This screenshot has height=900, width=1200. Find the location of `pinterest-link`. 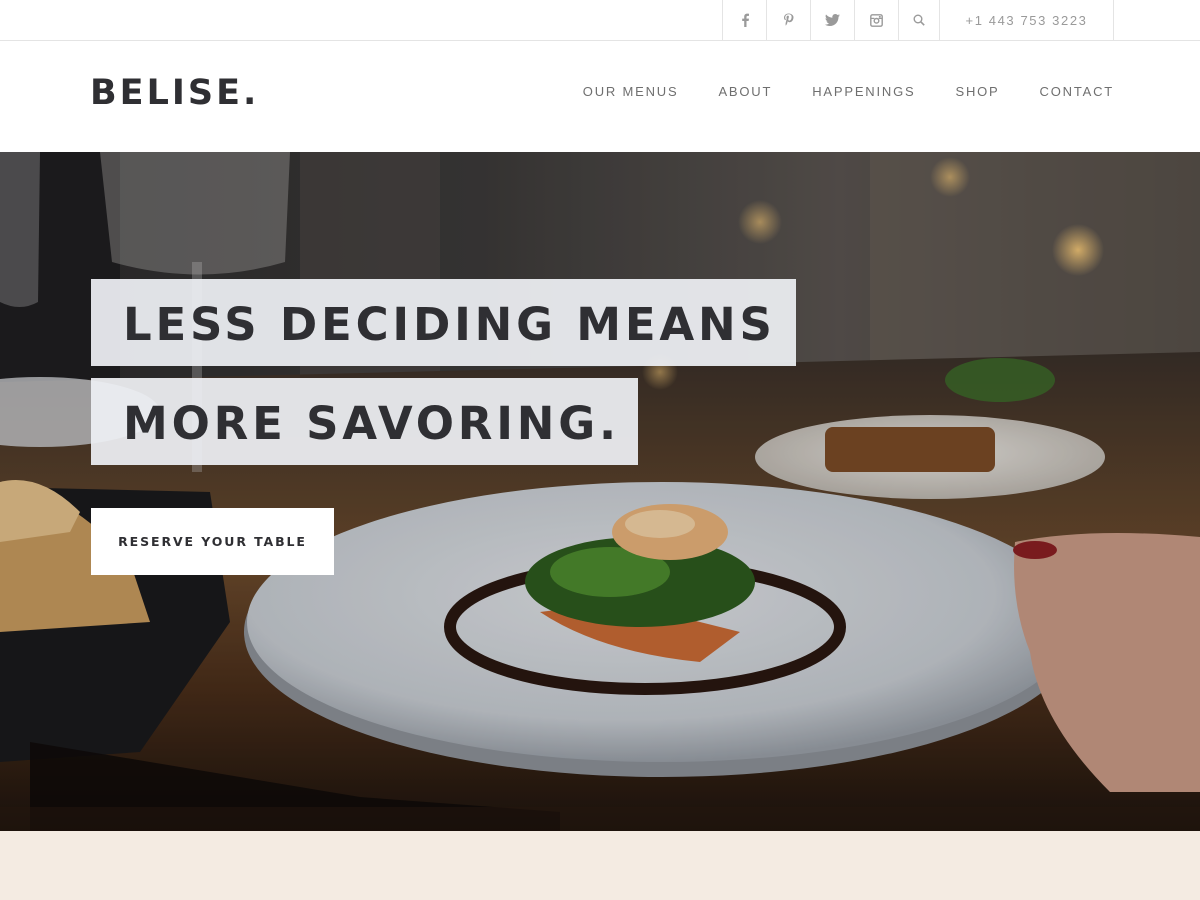

pinterest-link is located at coordinates (788, 20).